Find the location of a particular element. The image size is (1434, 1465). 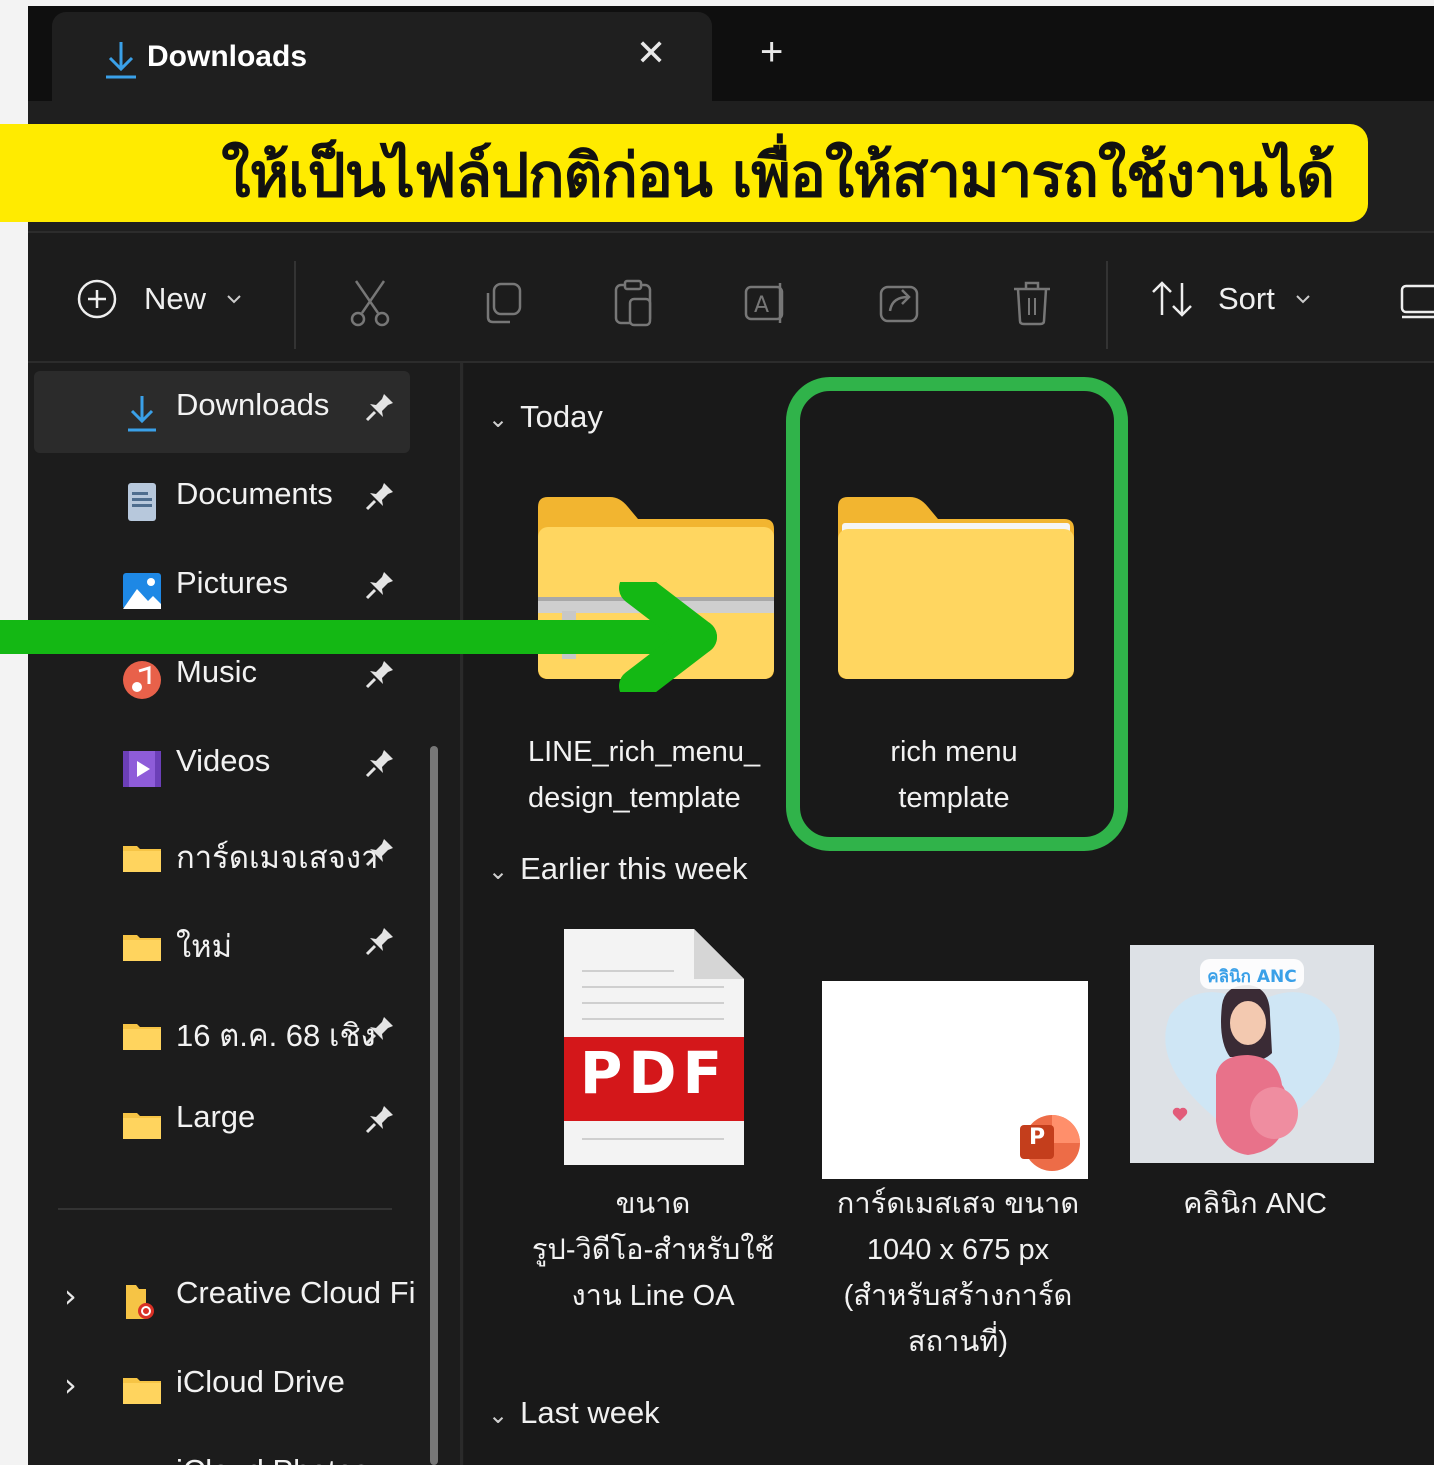

svg-text: A is located at coordinates (761, 305).